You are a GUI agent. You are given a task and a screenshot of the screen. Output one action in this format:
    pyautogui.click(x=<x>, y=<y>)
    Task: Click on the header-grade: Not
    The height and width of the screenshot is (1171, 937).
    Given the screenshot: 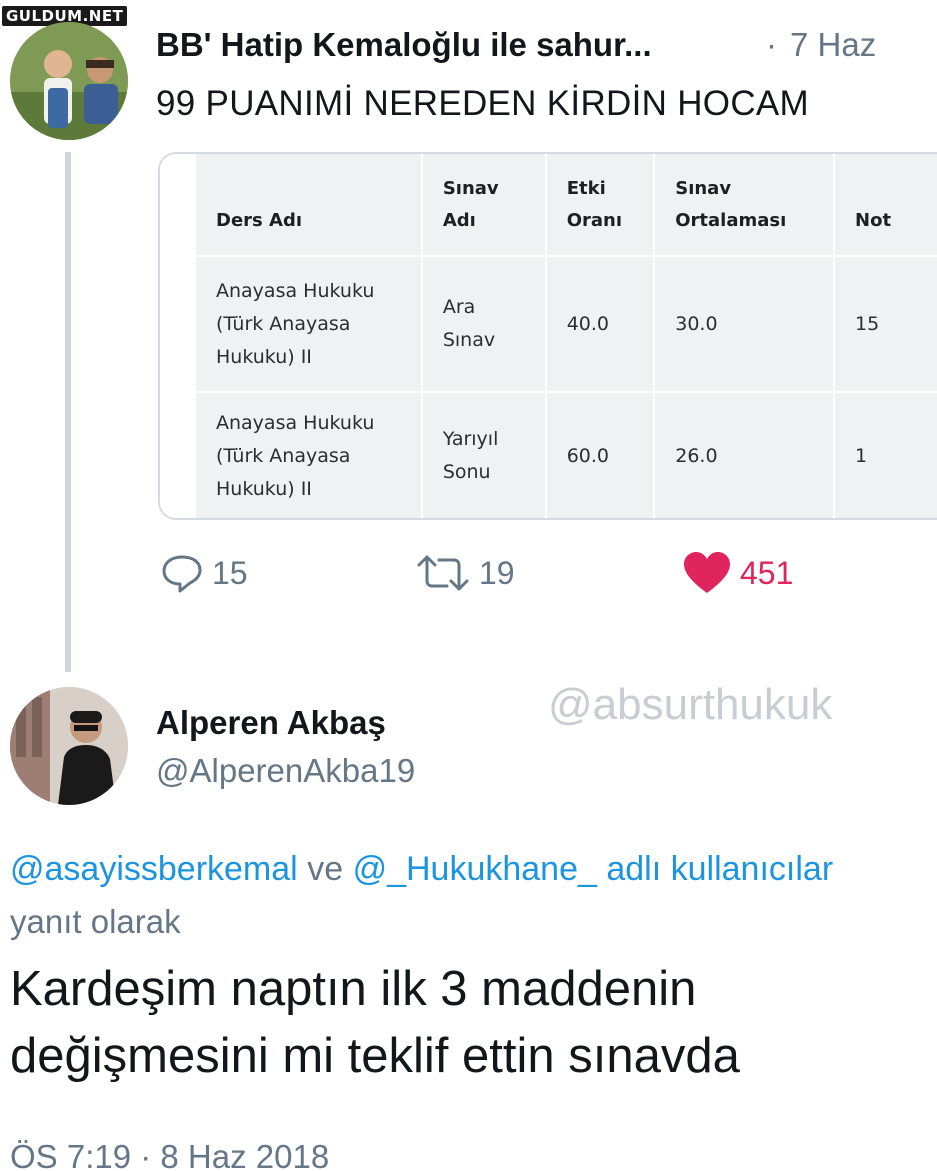 What is the action you would take?
    pyautogui.click(x=885, y=205)
    